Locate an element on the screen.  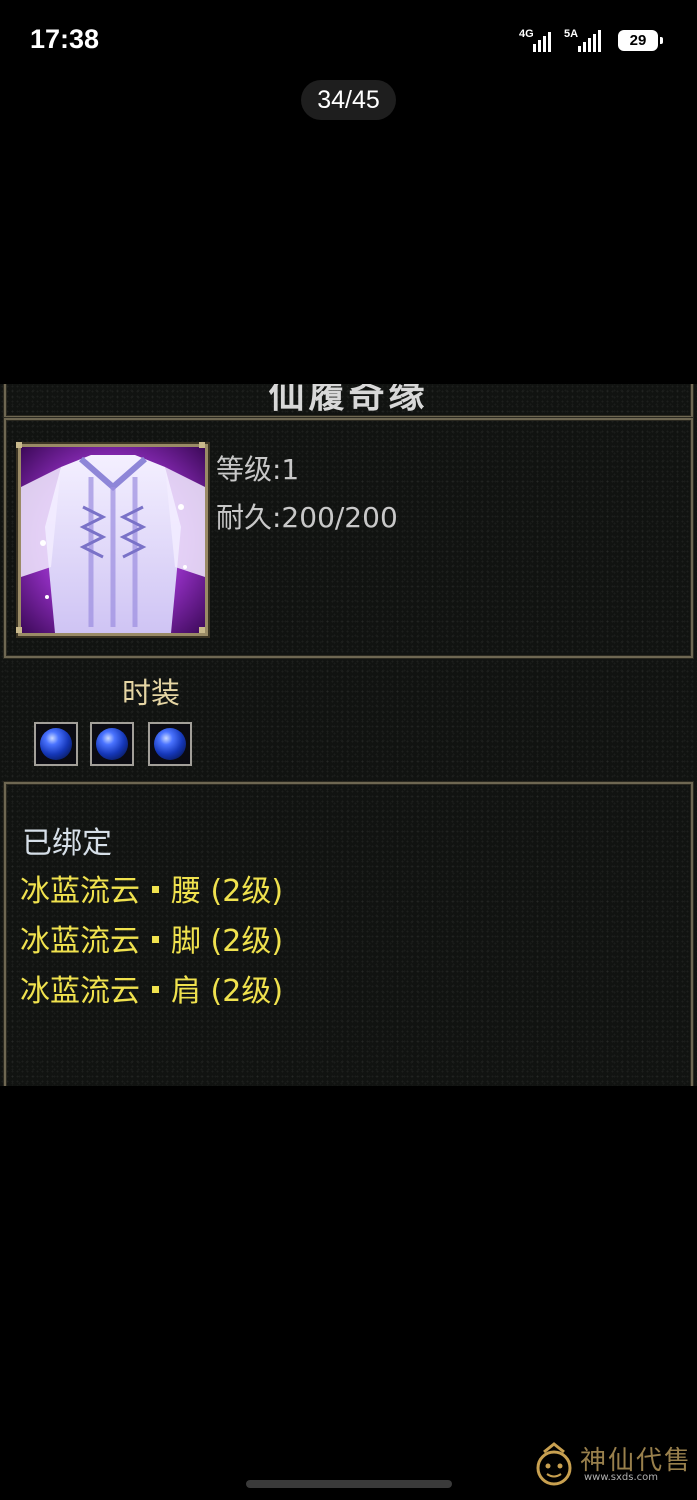
set-bonus-line: 冰蓝流云腰 (2级) is located at coordinates (151, 888).